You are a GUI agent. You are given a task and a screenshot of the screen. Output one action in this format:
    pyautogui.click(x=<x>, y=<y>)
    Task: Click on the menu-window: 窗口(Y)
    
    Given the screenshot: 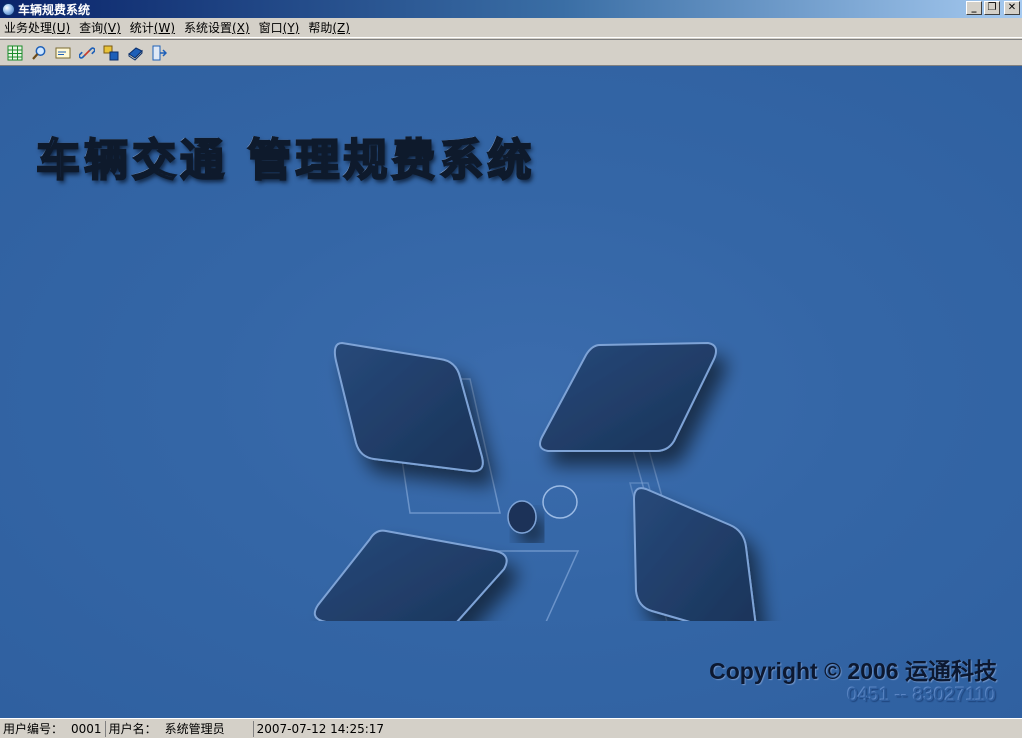 What is the action you would take?
    pyautogui.click(x=280, y=27)
    